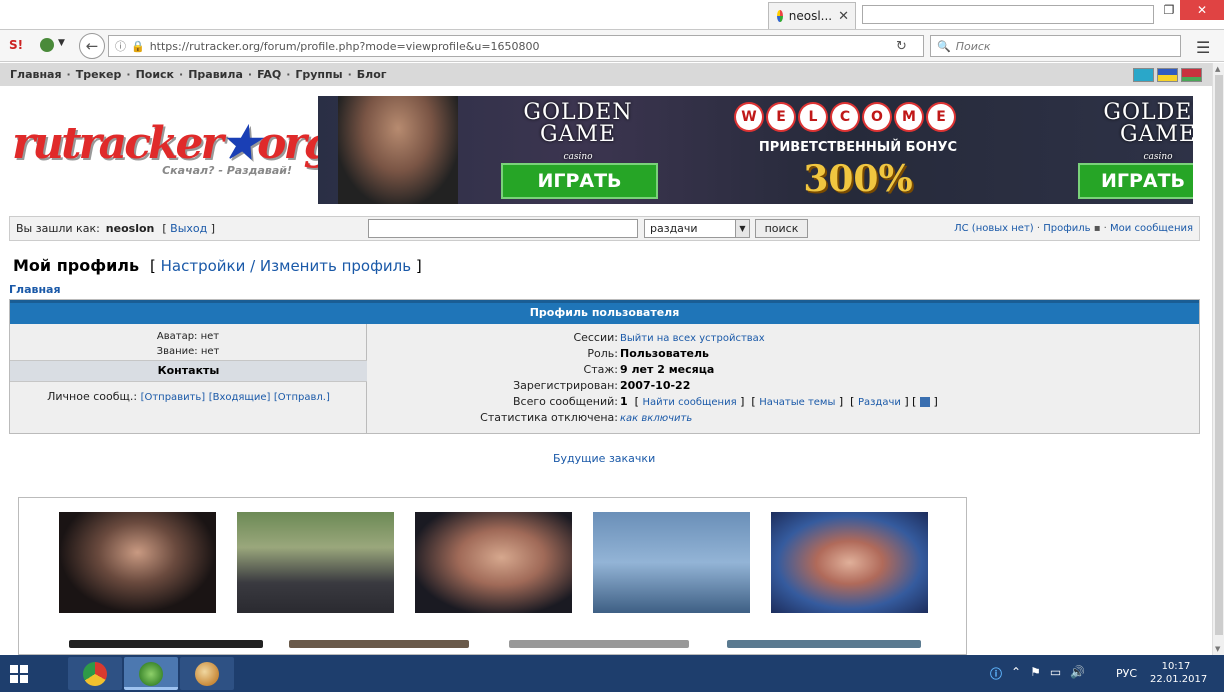  What do you see at coordinates (1035, 673) in the screenshot?
I see `network-icon: ⚑` at bounding box center [1035, 673].